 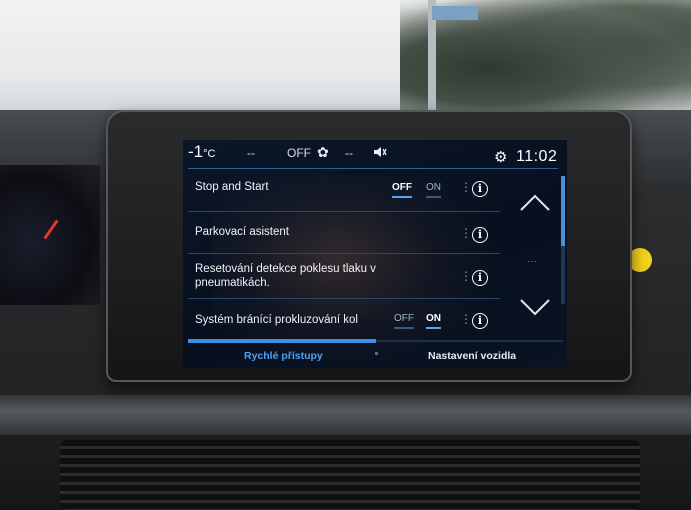 I want to click on traction-control-toggle: OFF ON, so click(x=424, y=320).